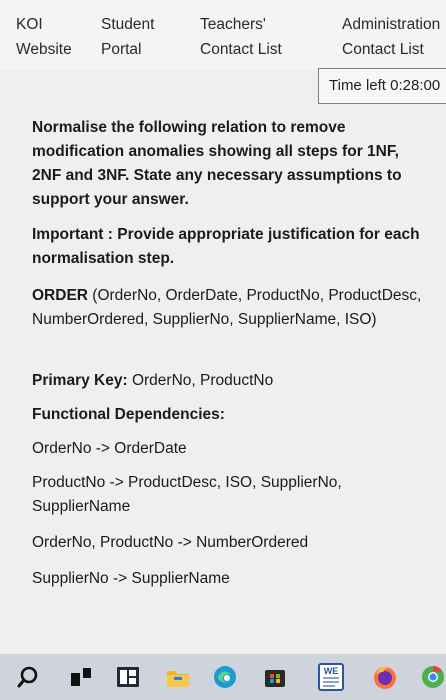  What do you see at coordinates (29, 24) in the screenshot?
I see `nav-koi-line1: KOI` at bounding box center [29, 24].